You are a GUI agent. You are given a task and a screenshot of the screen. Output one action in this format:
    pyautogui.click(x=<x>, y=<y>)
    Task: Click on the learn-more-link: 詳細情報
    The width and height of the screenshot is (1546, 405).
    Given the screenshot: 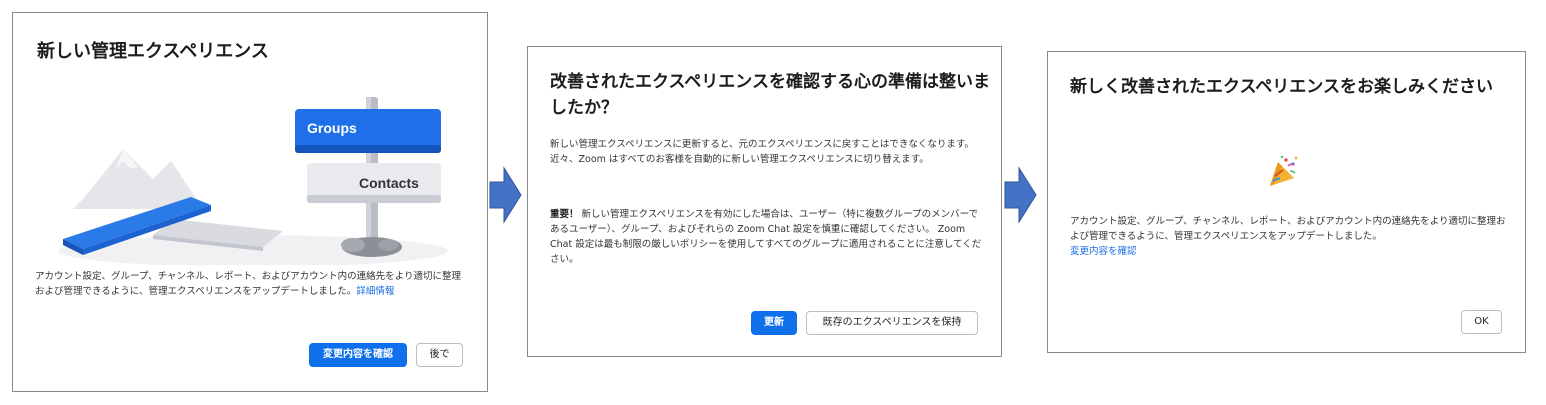 What is the action you would take?
    pyautogui.click(x=375, y=291)
    